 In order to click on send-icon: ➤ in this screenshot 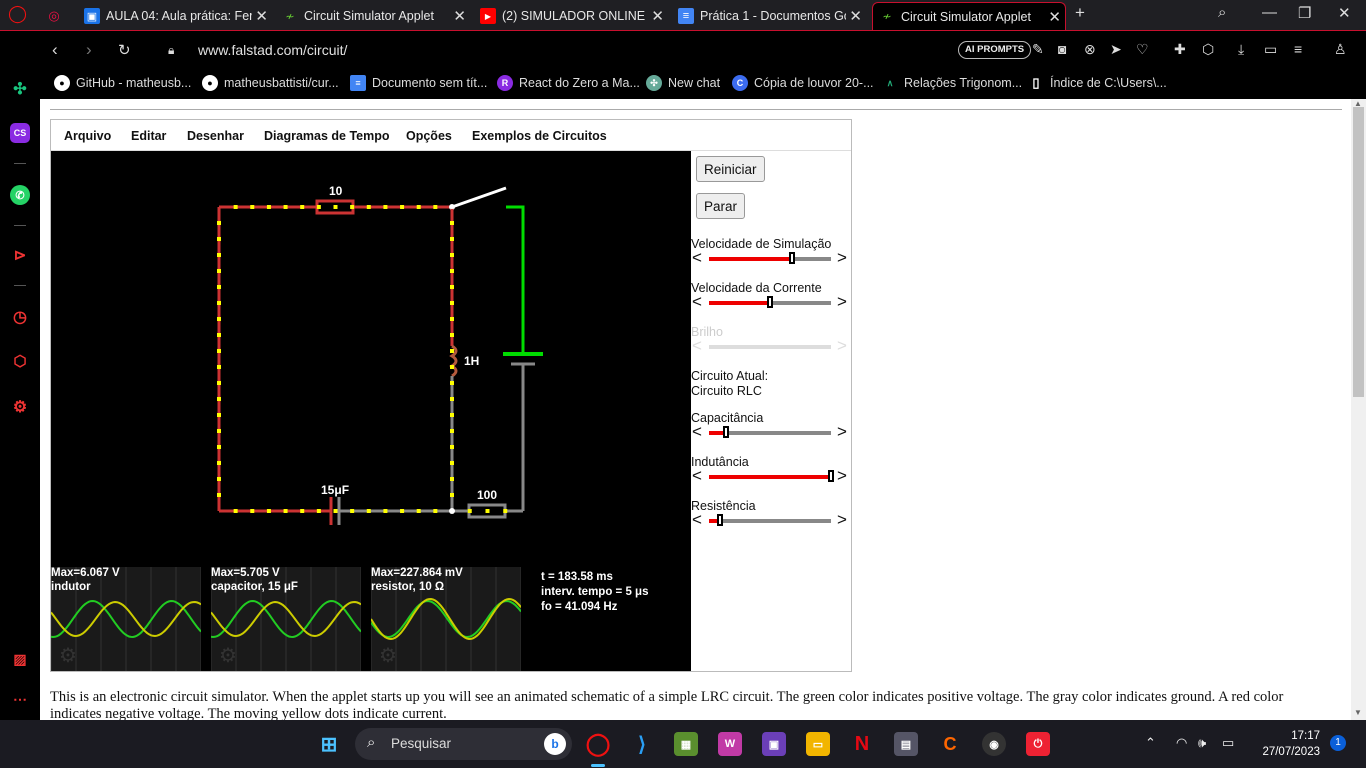, I will do `click(1116, 49)`.